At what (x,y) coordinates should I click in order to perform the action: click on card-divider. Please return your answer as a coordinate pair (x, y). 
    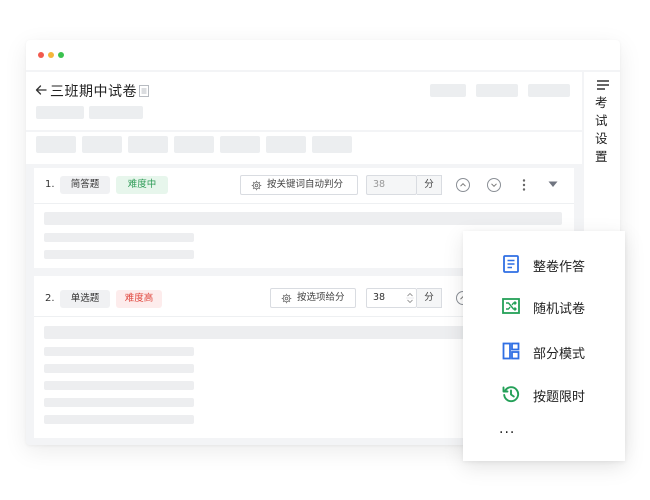
    Looking at the image, I should click on (304, 203).